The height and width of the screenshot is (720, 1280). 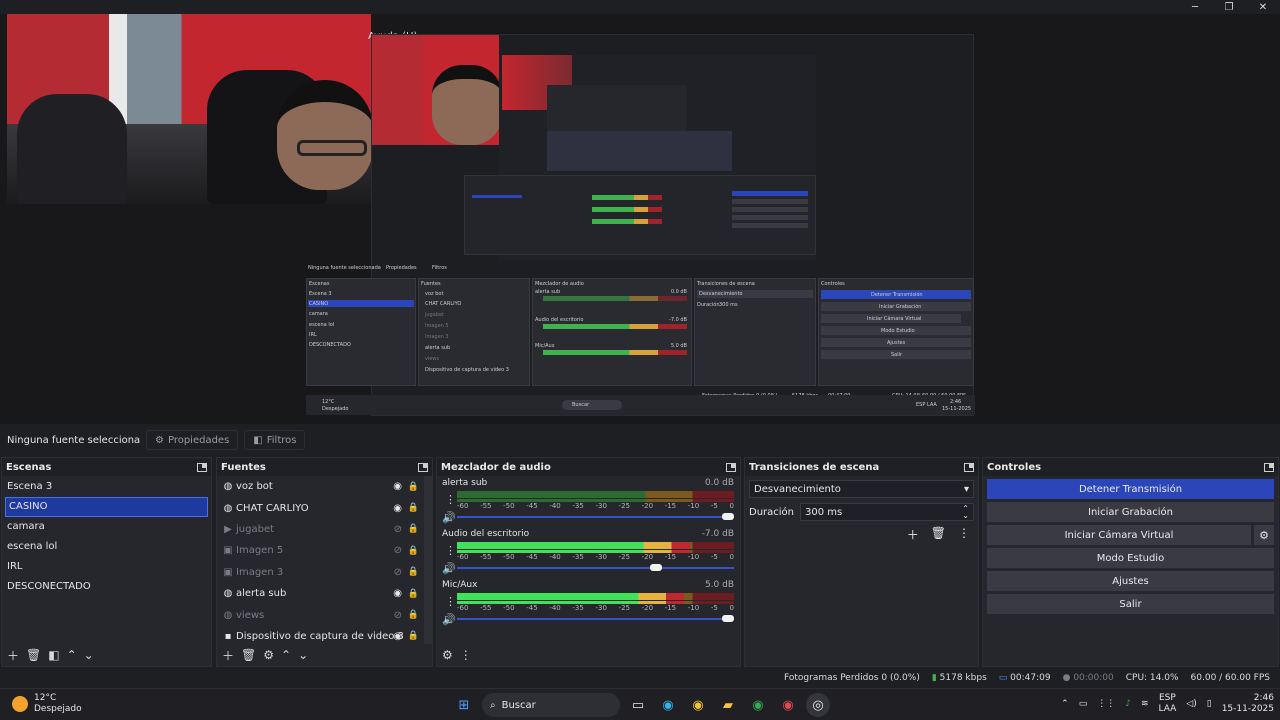 What do you see at coordinates (1264, 535) in the screenshot?
I see `virtual-camera-settings-button: ⚙` at bounding box center [1264, 535].